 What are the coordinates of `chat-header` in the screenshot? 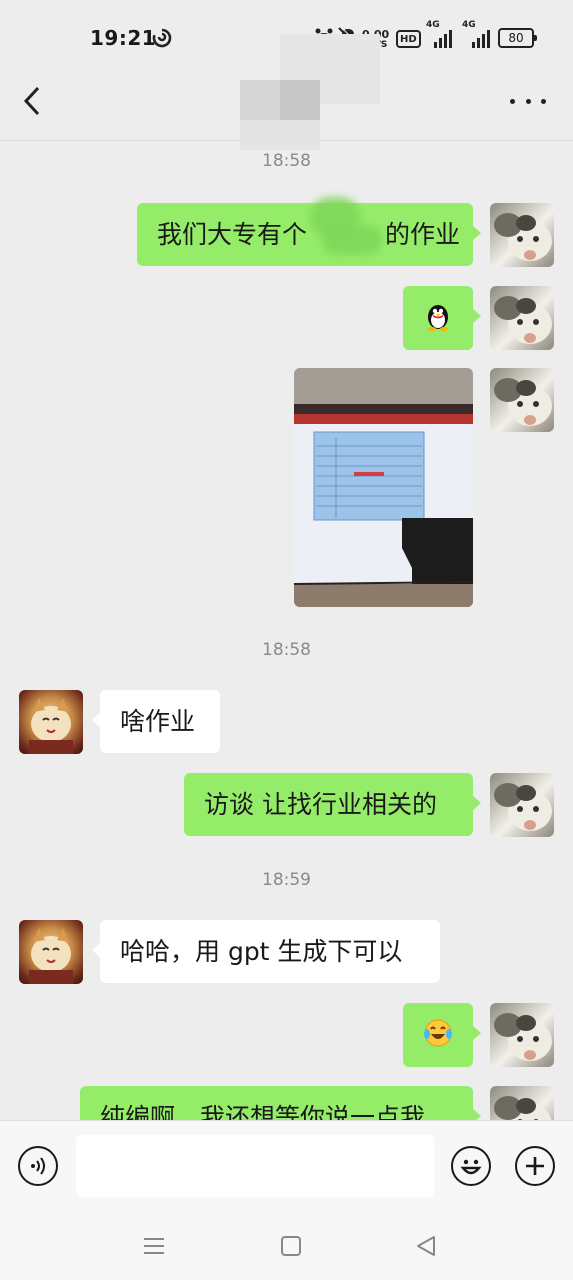 It's located at (286, 92).